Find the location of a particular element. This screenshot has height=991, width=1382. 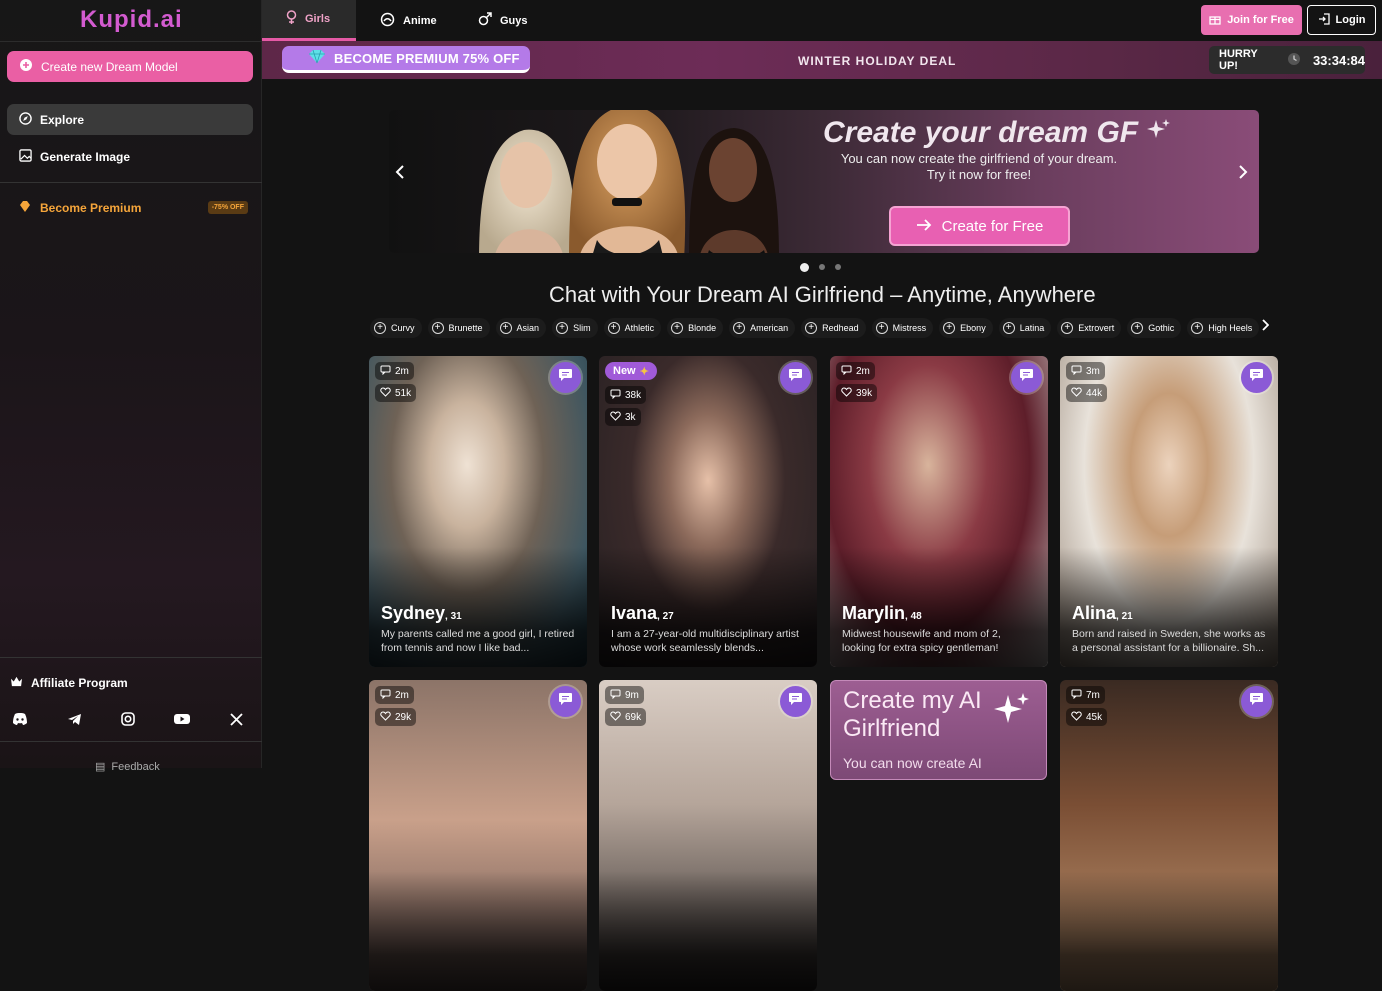

anime-icon is located at coordinates (387, 21).